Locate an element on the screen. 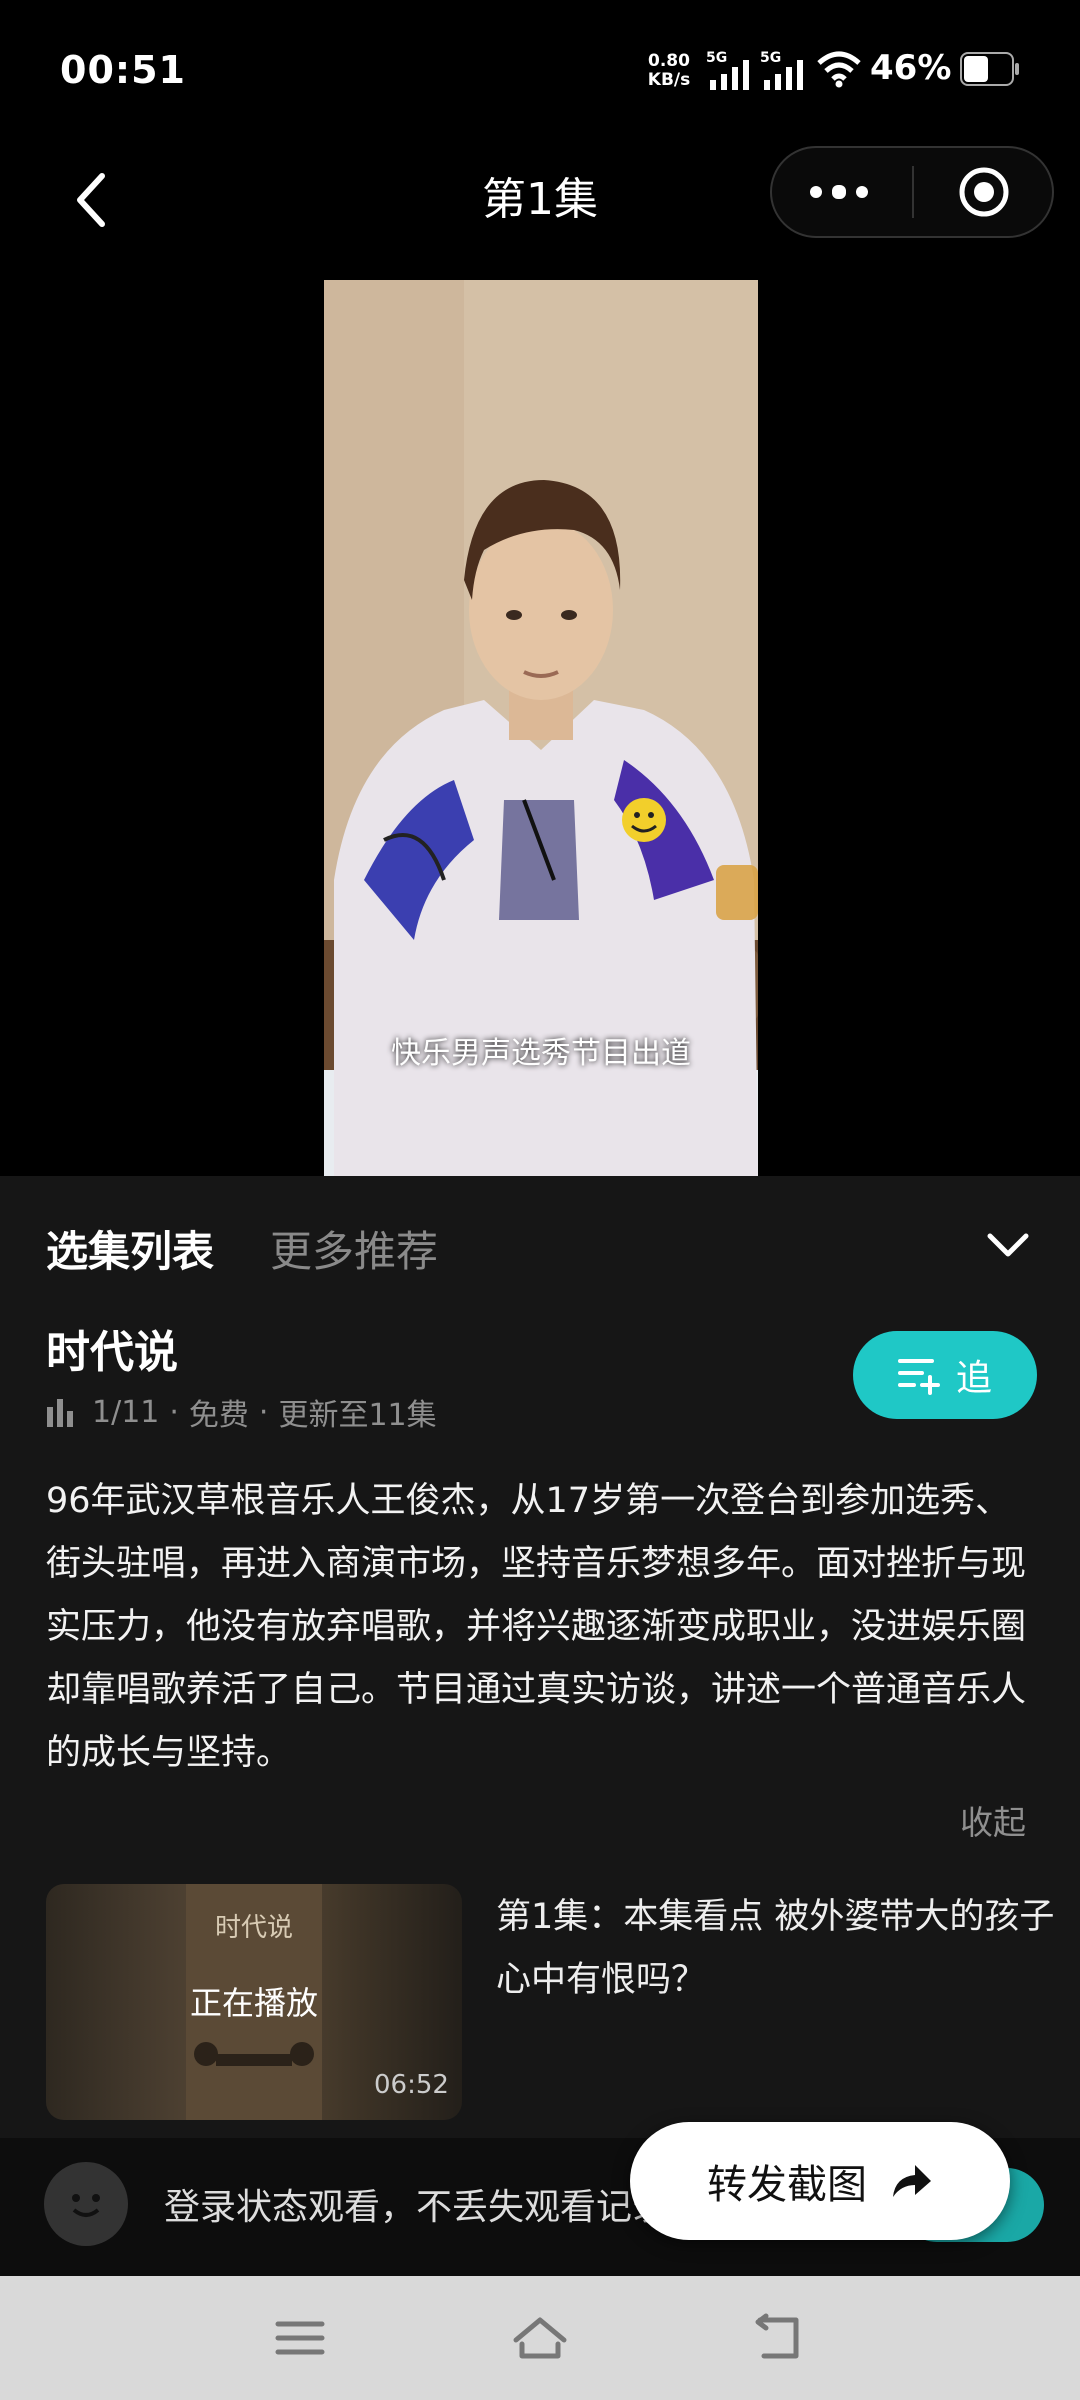  share-label: 转发截图 is located at coordinates (787, 2185).